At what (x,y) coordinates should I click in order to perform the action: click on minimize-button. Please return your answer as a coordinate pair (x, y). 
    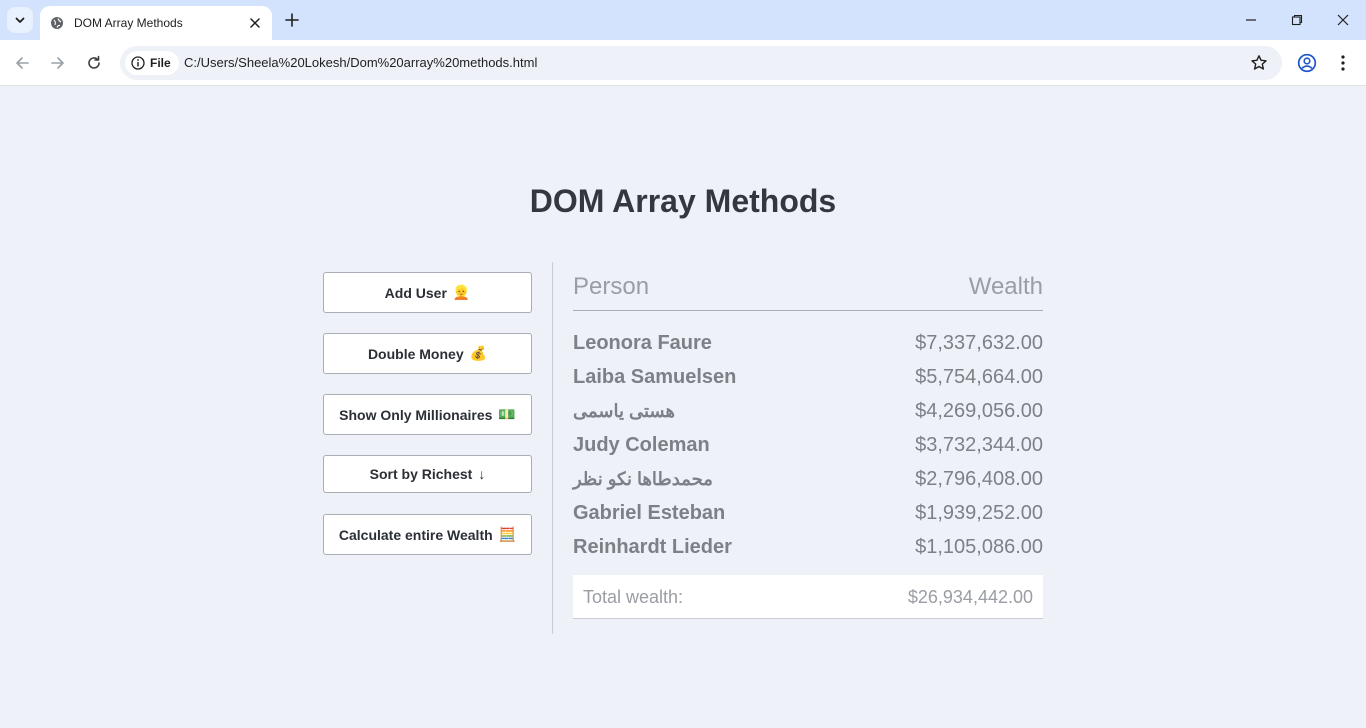
    Looking at the image, I should click on (1251, 20).